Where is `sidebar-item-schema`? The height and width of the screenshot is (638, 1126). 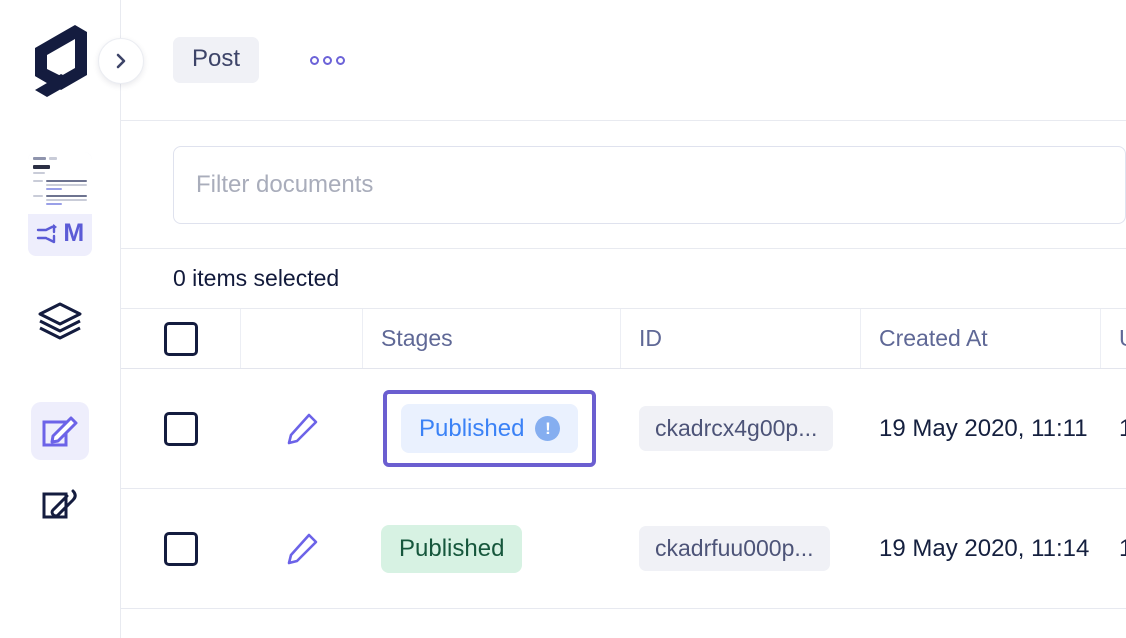 sidebar-item-schema is located at coordinates (60, 321).